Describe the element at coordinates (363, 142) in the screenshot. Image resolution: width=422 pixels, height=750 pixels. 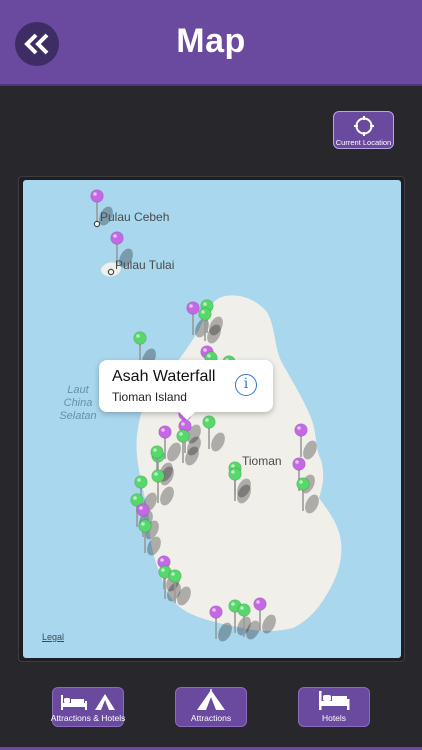
I see `current-location-label: Current Location` at that location.